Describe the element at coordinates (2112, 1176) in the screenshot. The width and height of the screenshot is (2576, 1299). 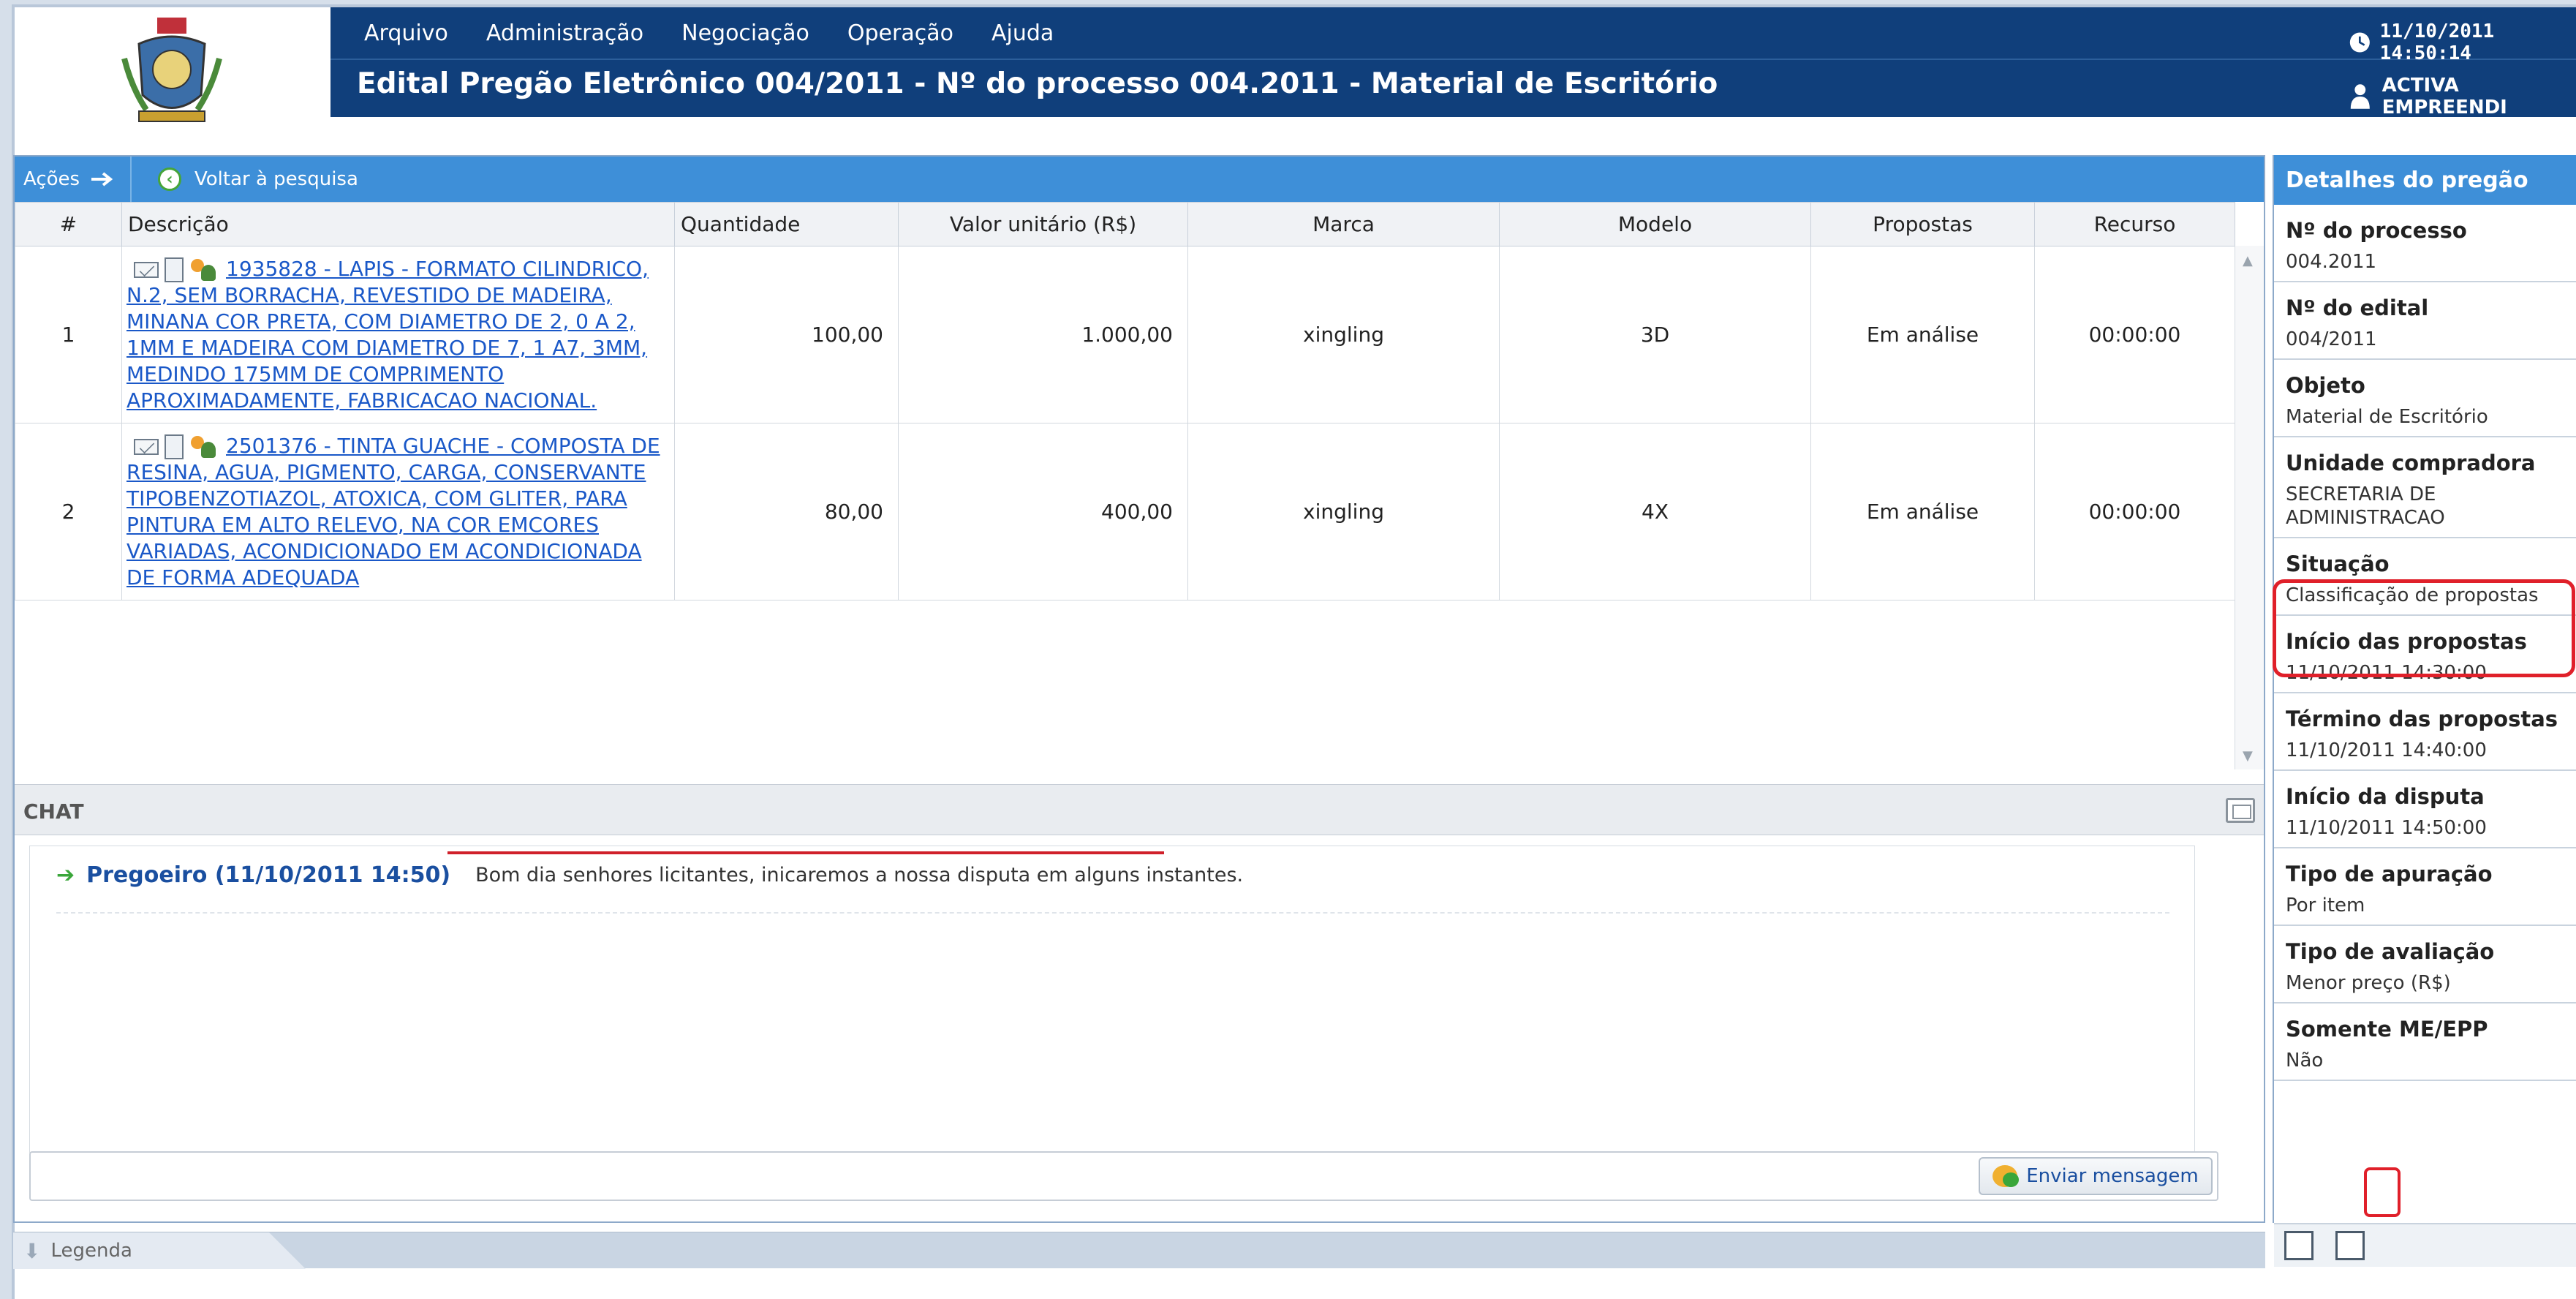
I see `send-message-label: Enviar mensagem` at that location.